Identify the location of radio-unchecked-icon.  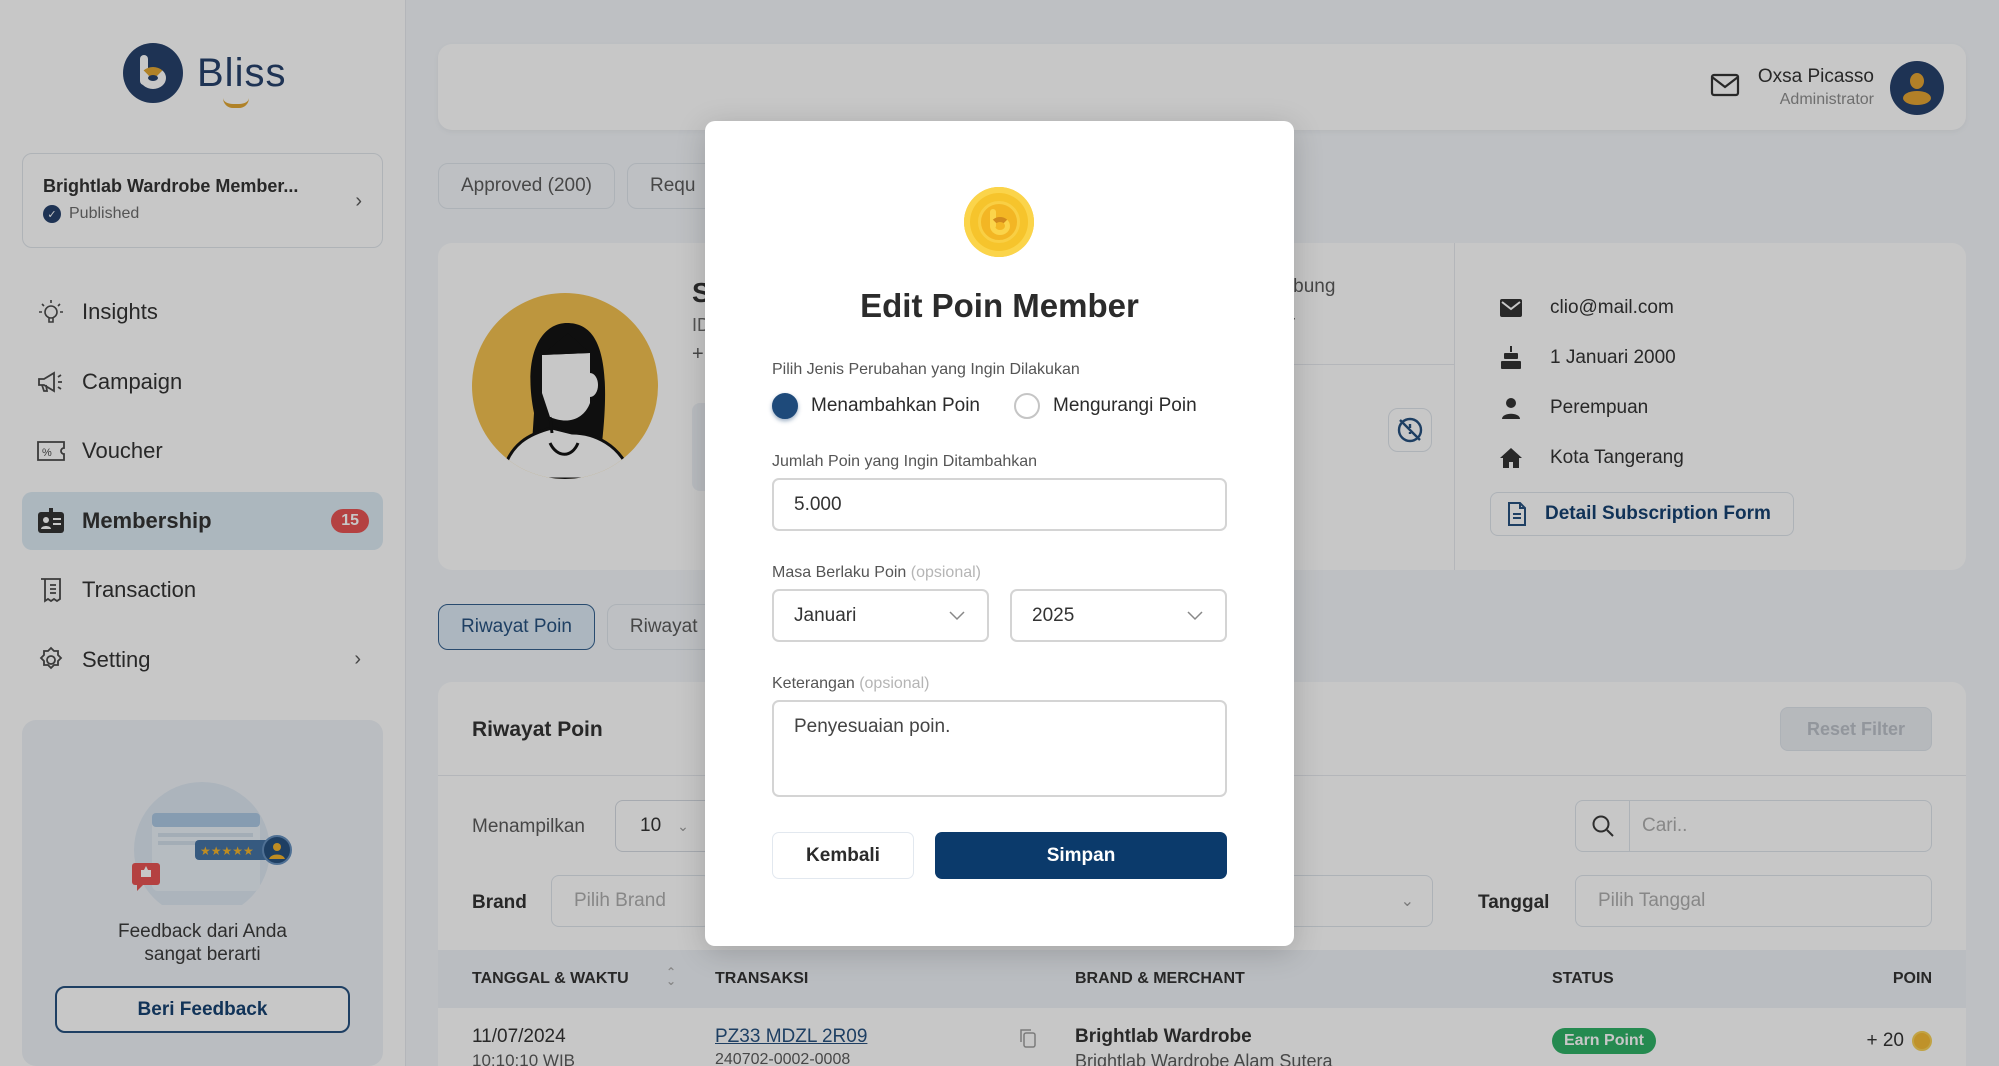
(1027, 406).